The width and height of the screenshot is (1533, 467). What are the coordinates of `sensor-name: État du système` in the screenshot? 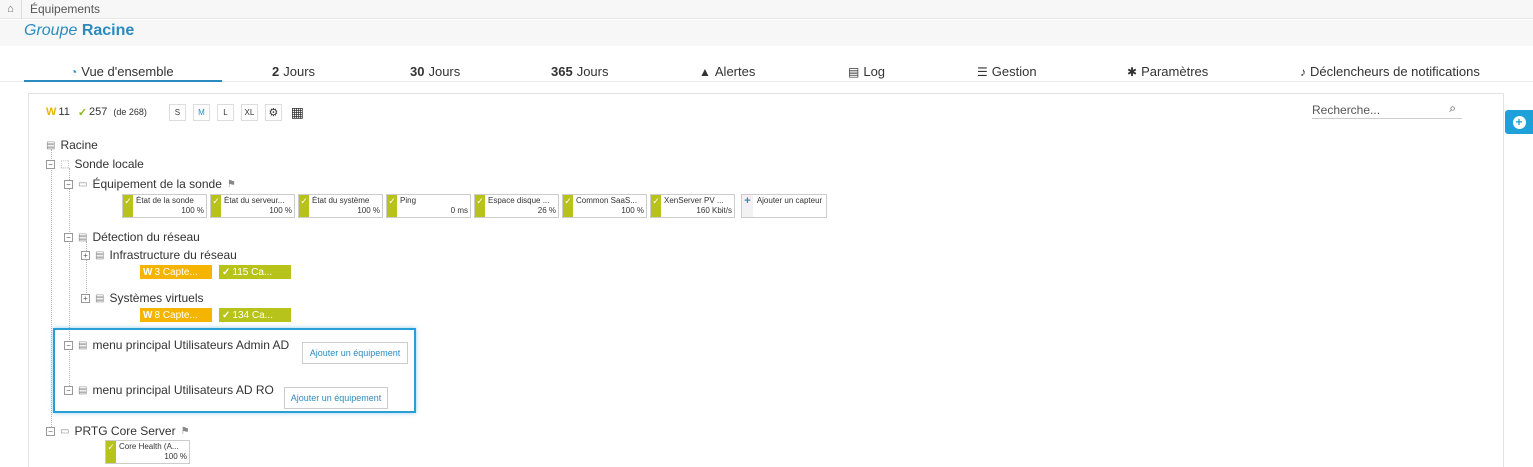 It's located at (341, 200).